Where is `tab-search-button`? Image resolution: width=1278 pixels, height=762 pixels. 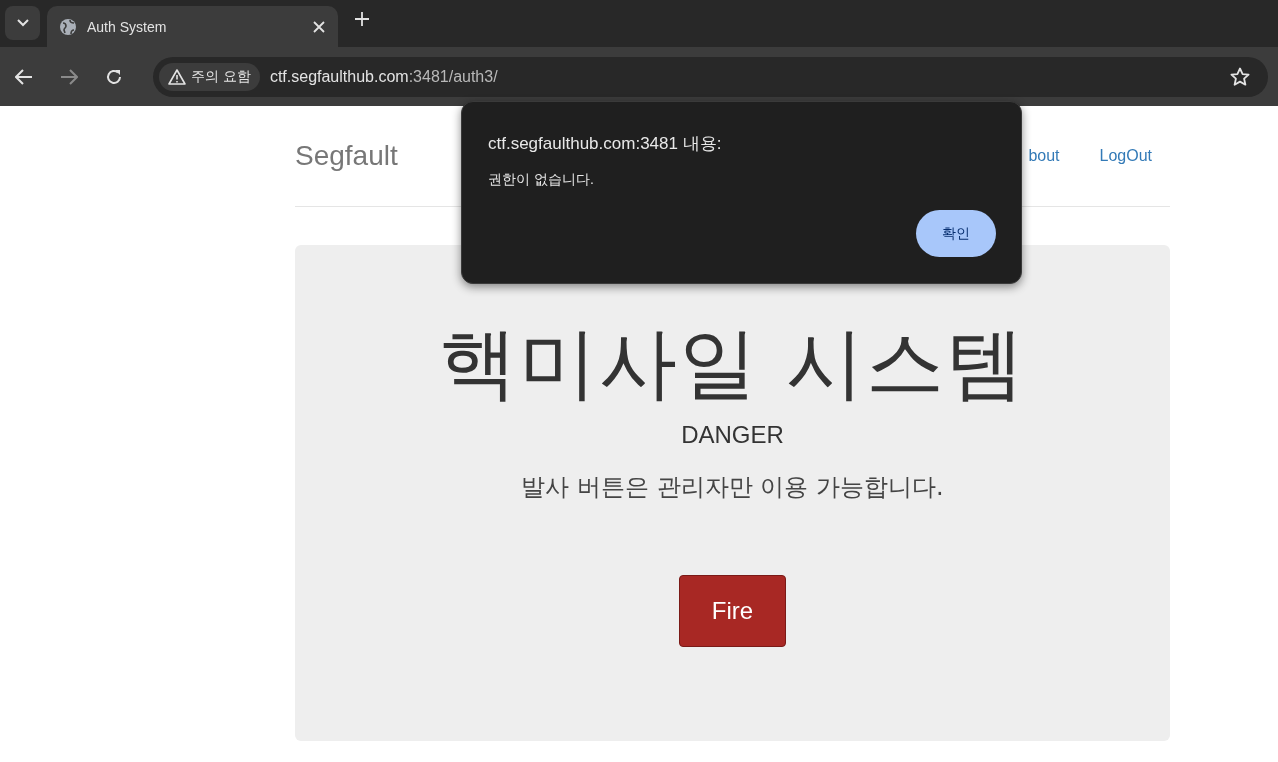 tab-search-button is located at coordinates (22, 23).